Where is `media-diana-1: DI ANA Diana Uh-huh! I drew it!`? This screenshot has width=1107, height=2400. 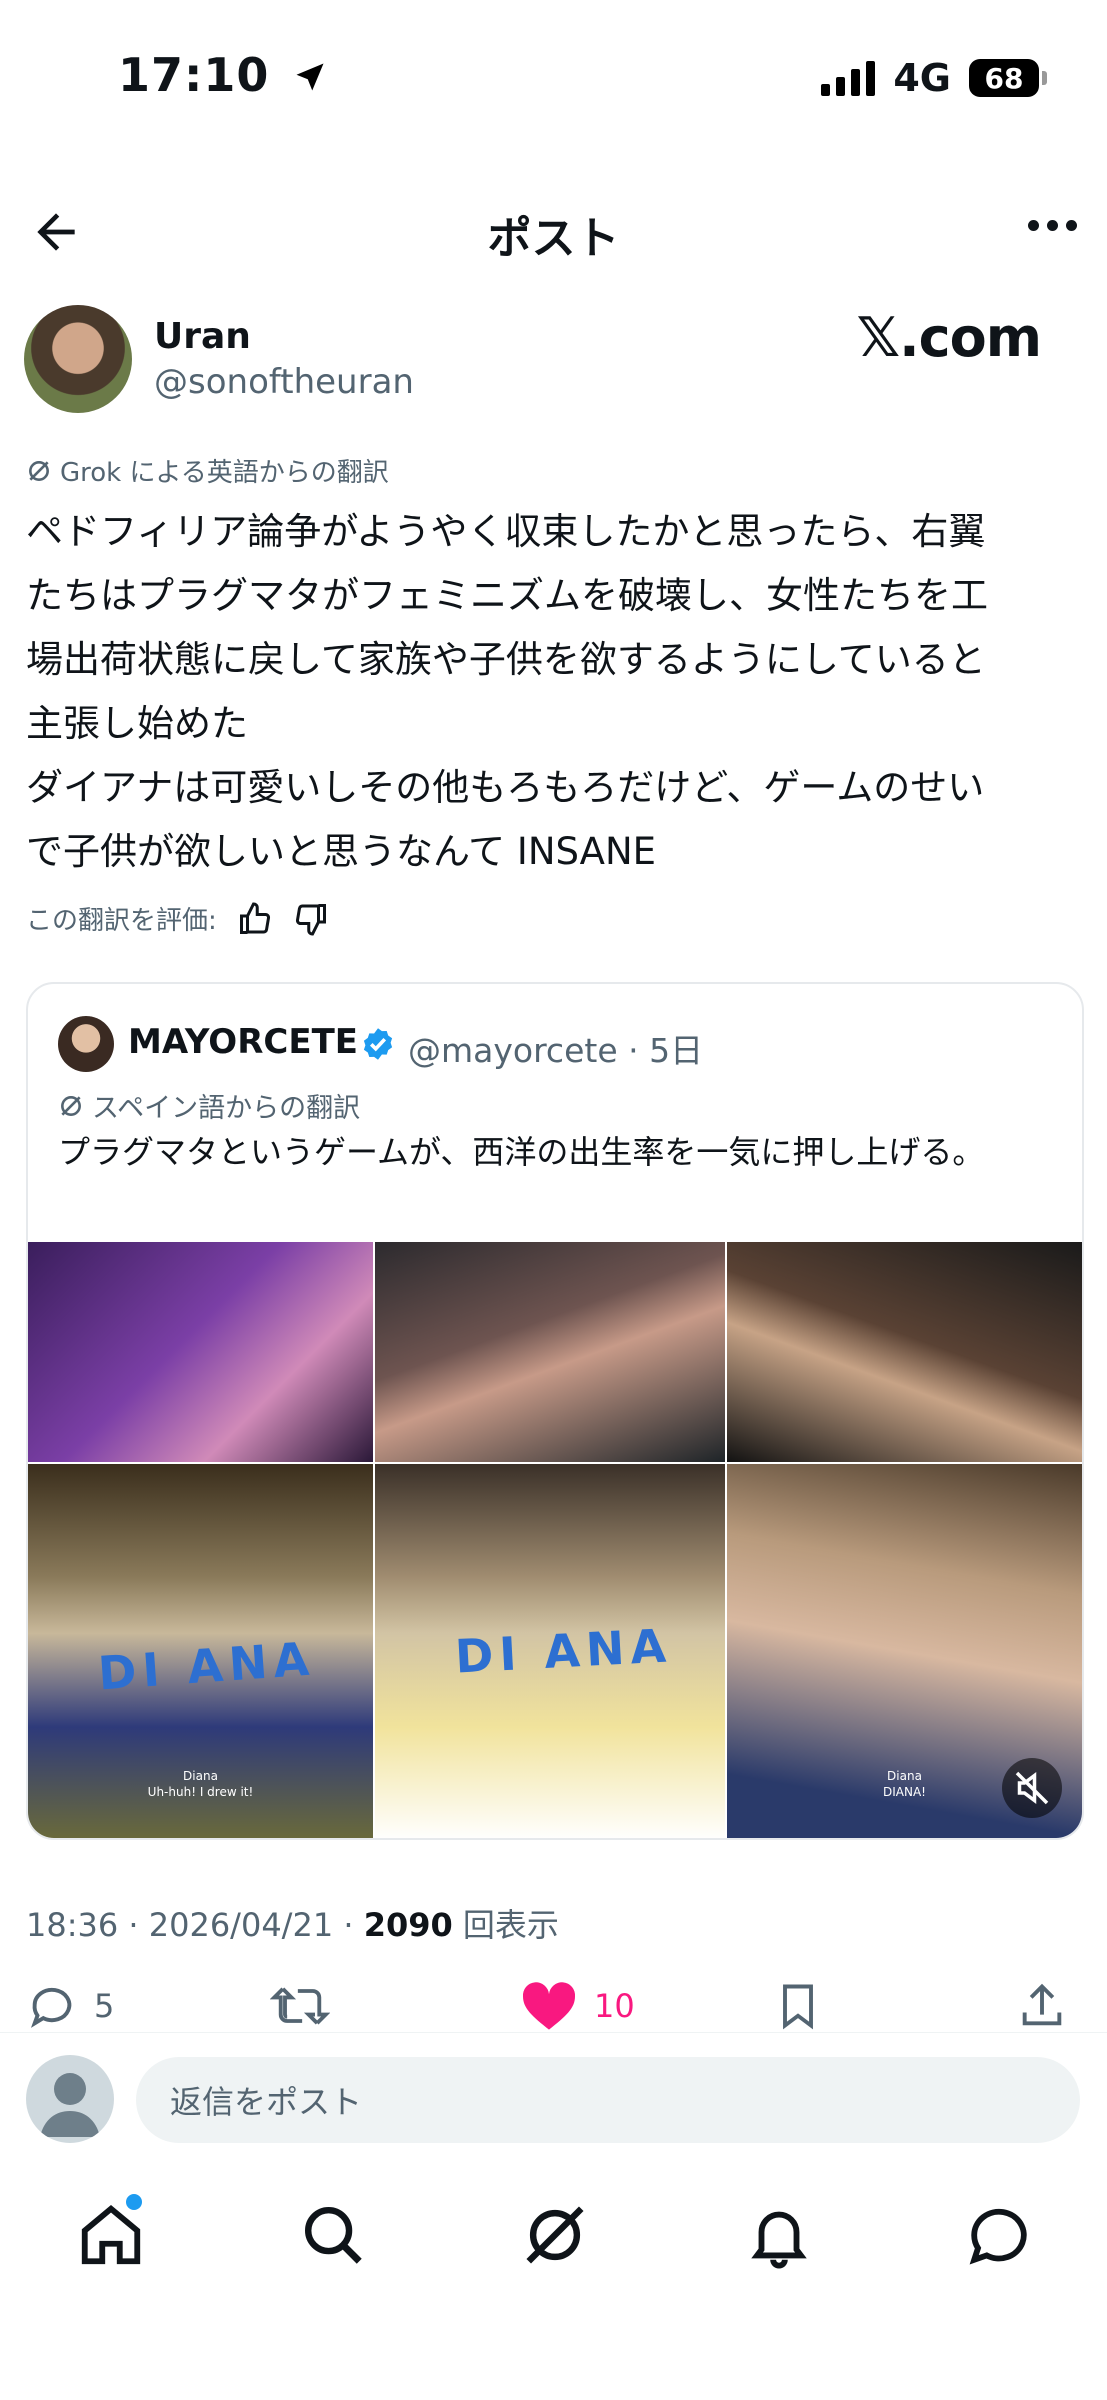 media-diana-1: DI ANA Diana Uh-huh! I drew it! is located at coordinates (200, 1651).